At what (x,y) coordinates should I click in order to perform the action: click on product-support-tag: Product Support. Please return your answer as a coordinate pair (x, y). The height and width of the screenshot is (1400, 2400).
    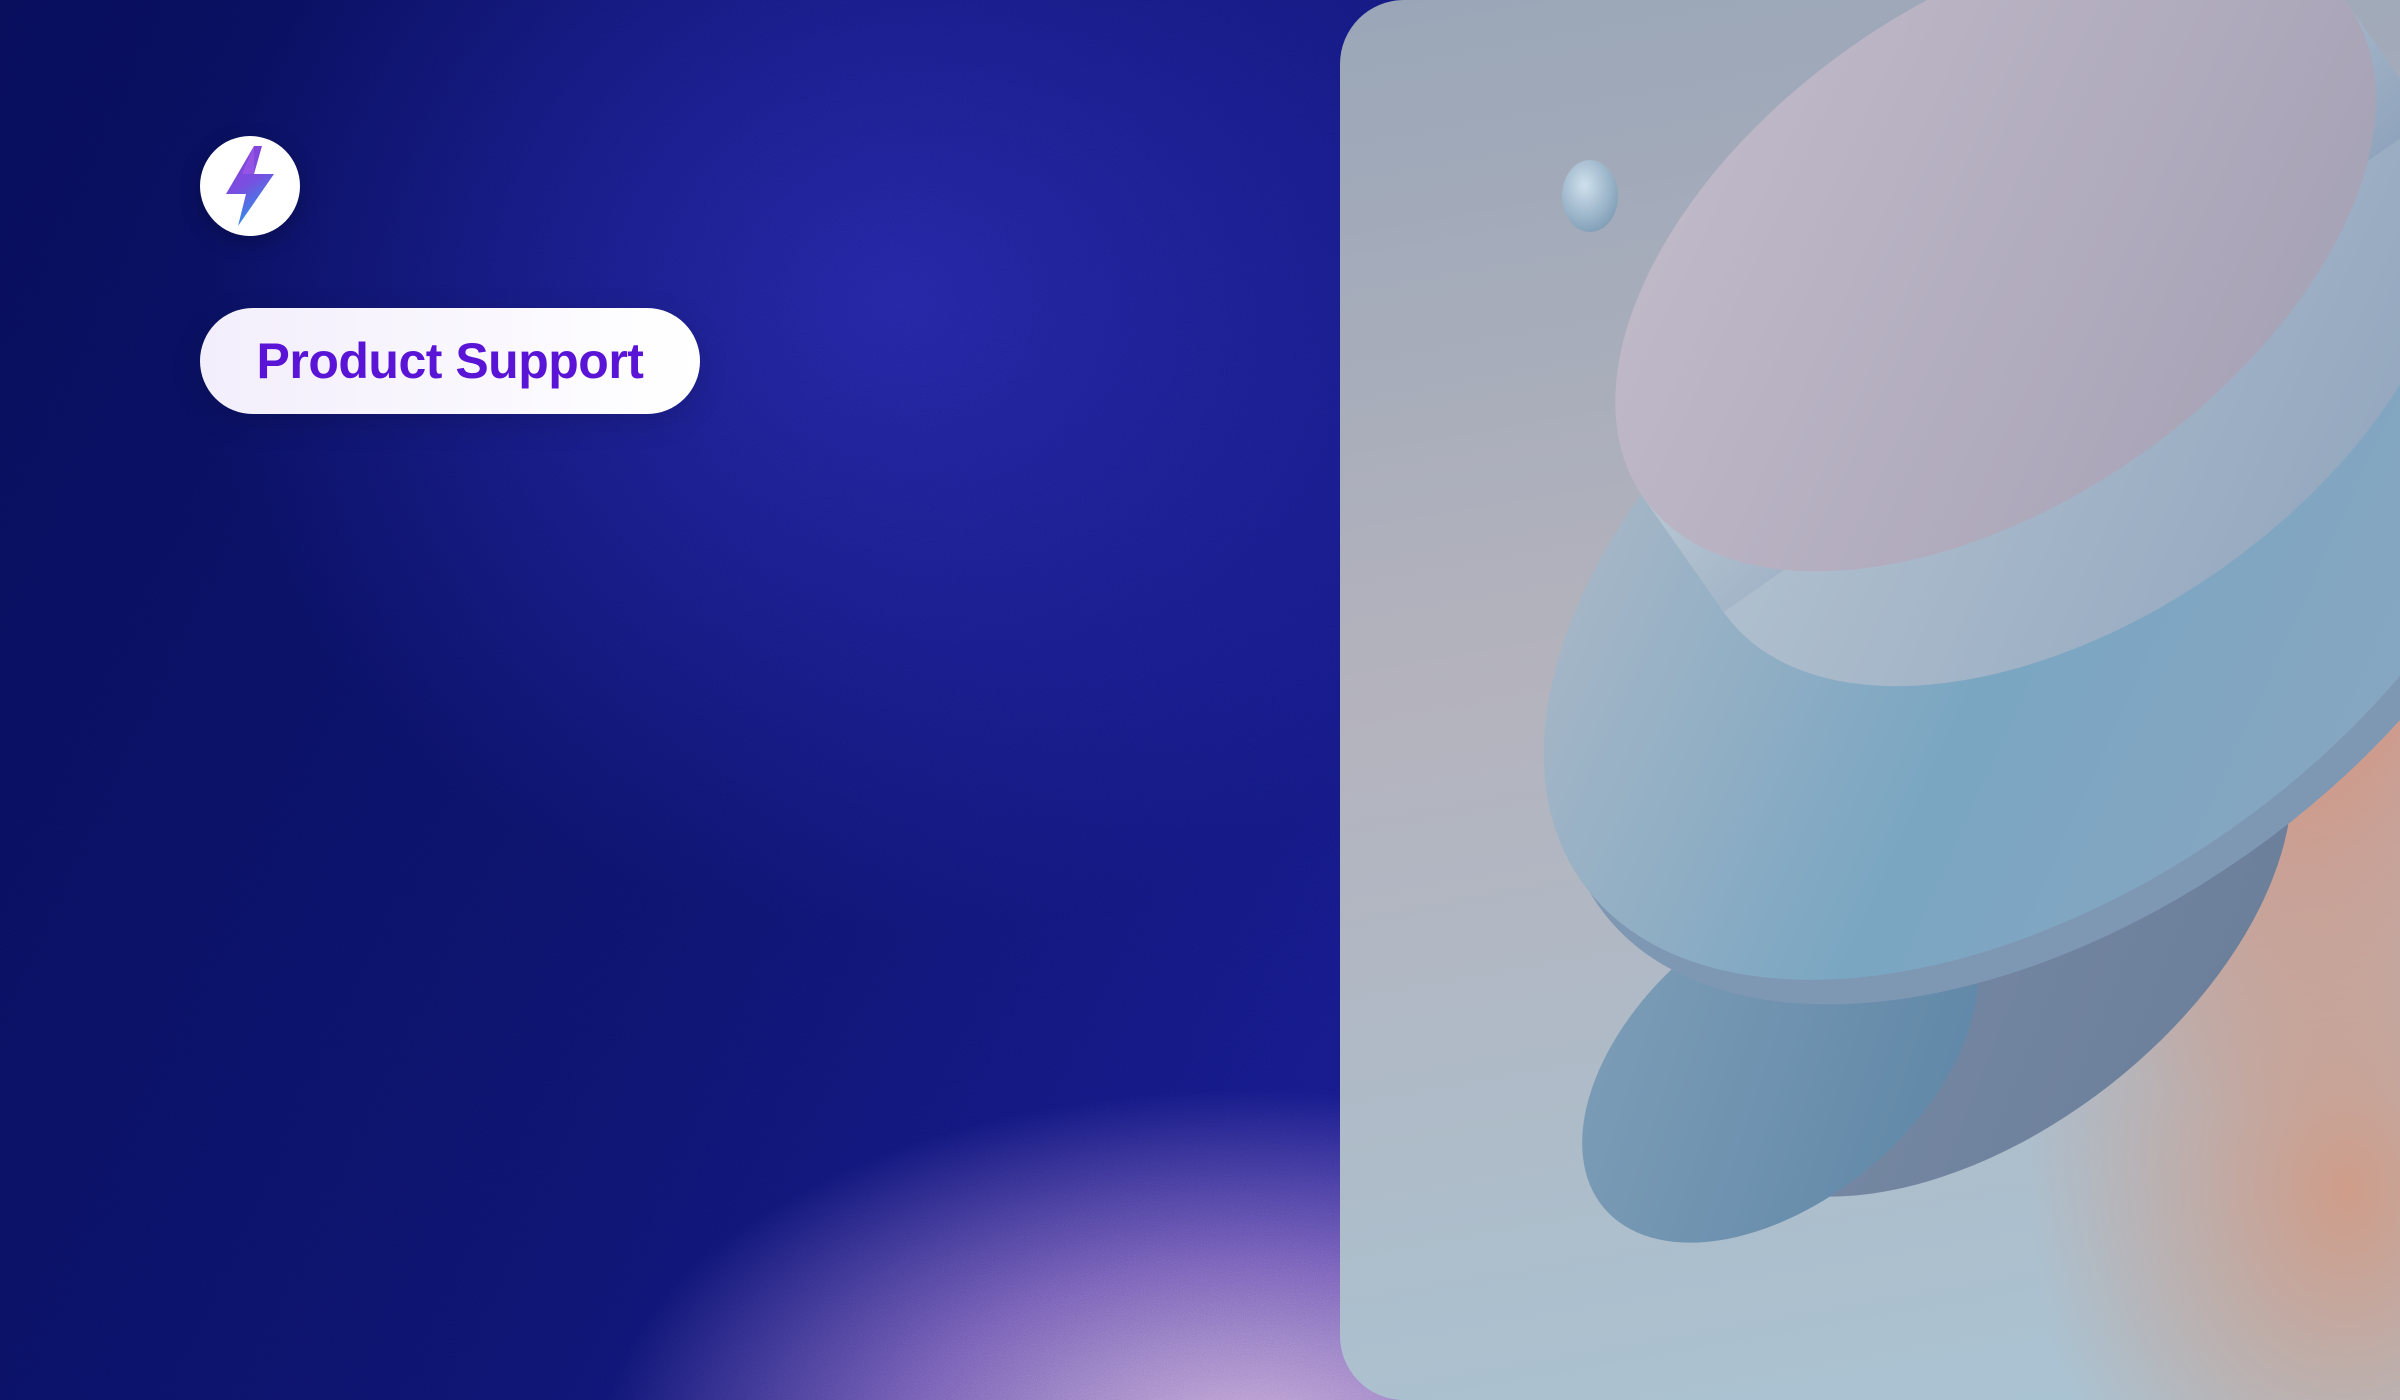
    Looking at the image, I should click on (450, 361).